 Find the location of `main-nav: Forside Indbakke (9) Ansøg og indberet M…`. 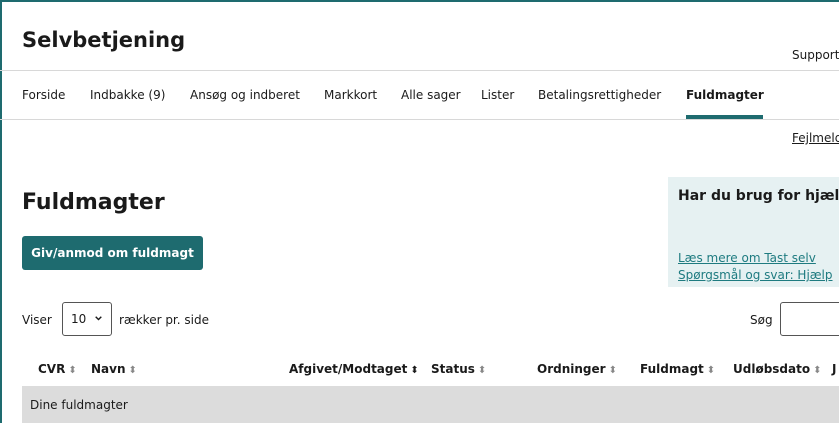

main-nav: Forside Indbakke (9) Ansøg og indberet M… is located at coordinates (419, 95).